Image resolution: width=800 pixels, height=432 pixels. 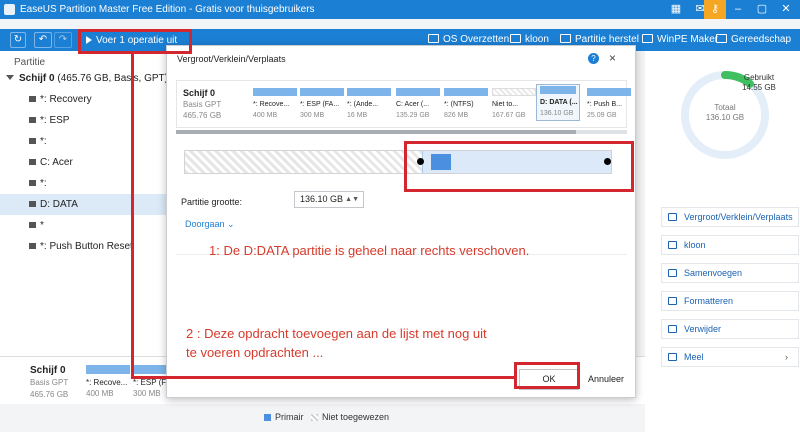 What do you see at coordinates (466, 104) in the screenshot?
I see `dialog-partition: *: (NTFS) 826 MB` at bounding box center [466, 104].